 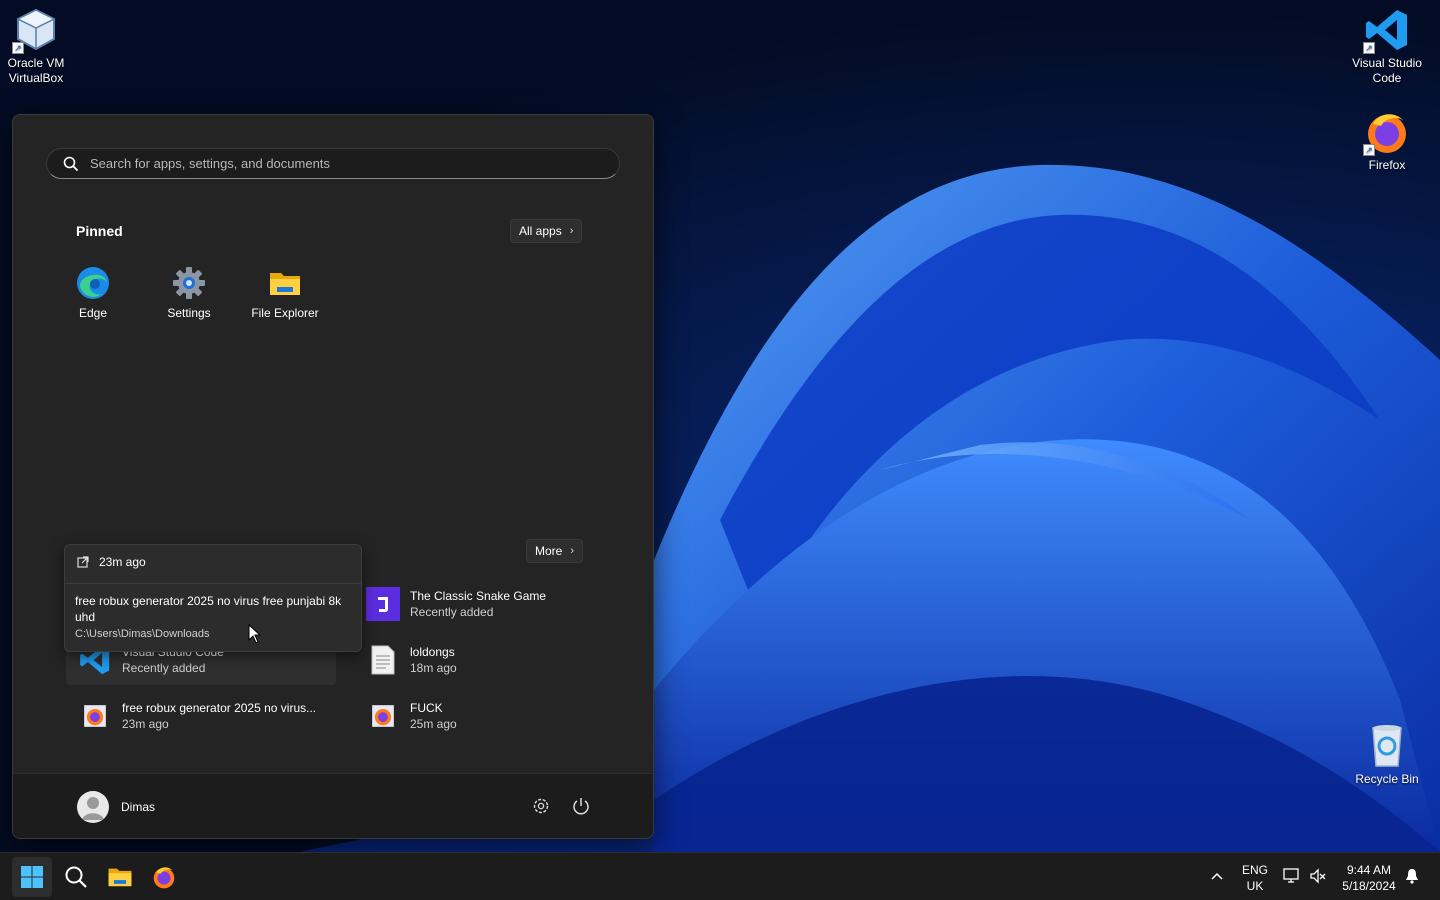 I want to click on taskbar-file-explorer, so click(x=120, y=877).